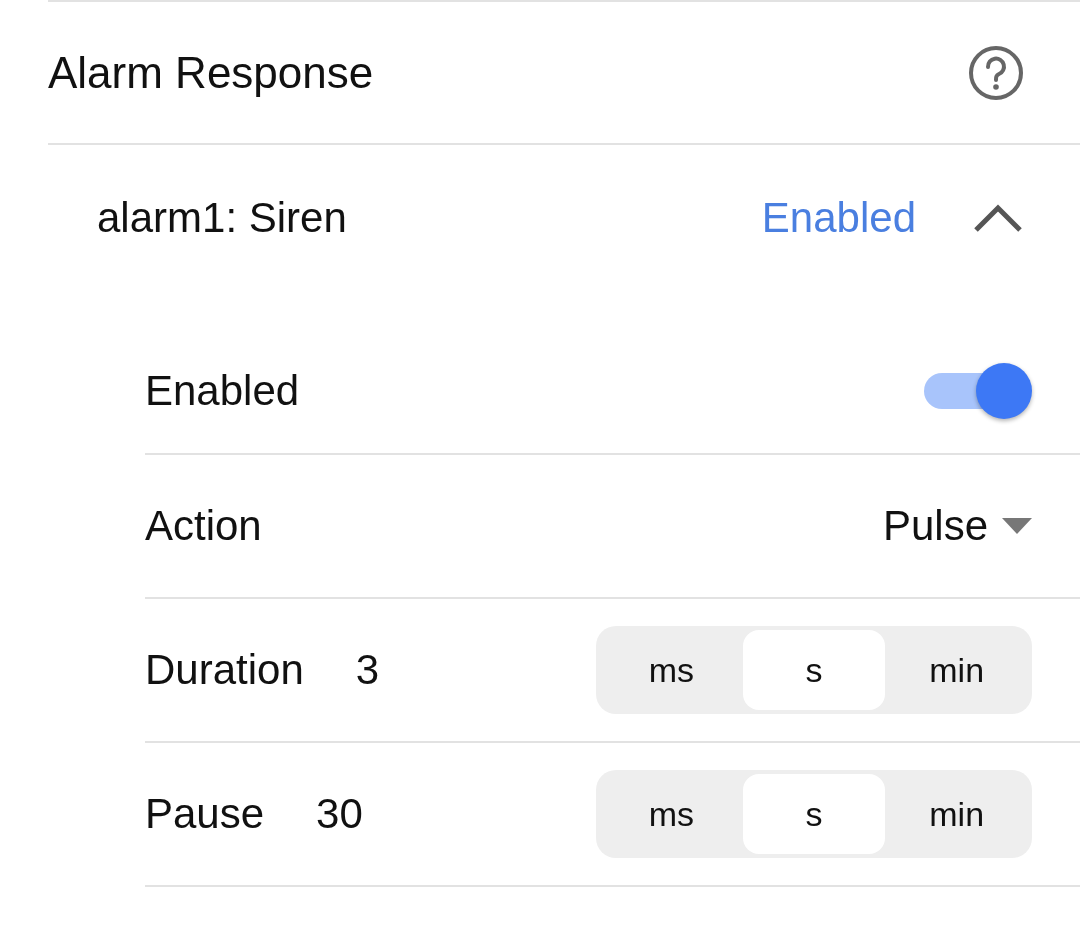  What do you see at coordinates (998, 218) in the screenshot?
I see `chevron-up-icon` at bounding box center [998, 218].